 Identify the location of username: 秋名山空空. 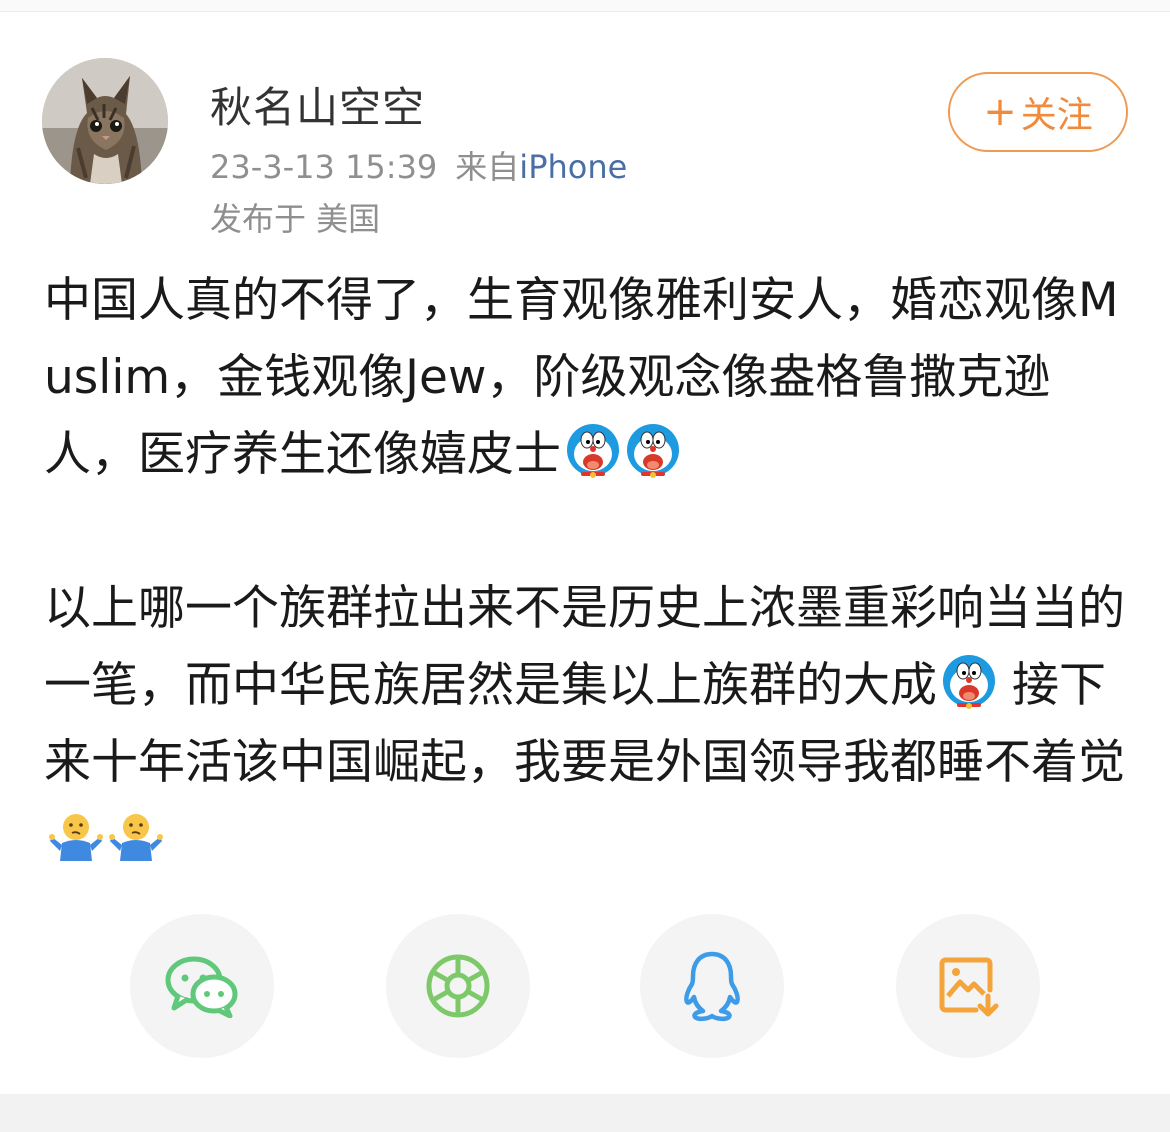
(317, 104).